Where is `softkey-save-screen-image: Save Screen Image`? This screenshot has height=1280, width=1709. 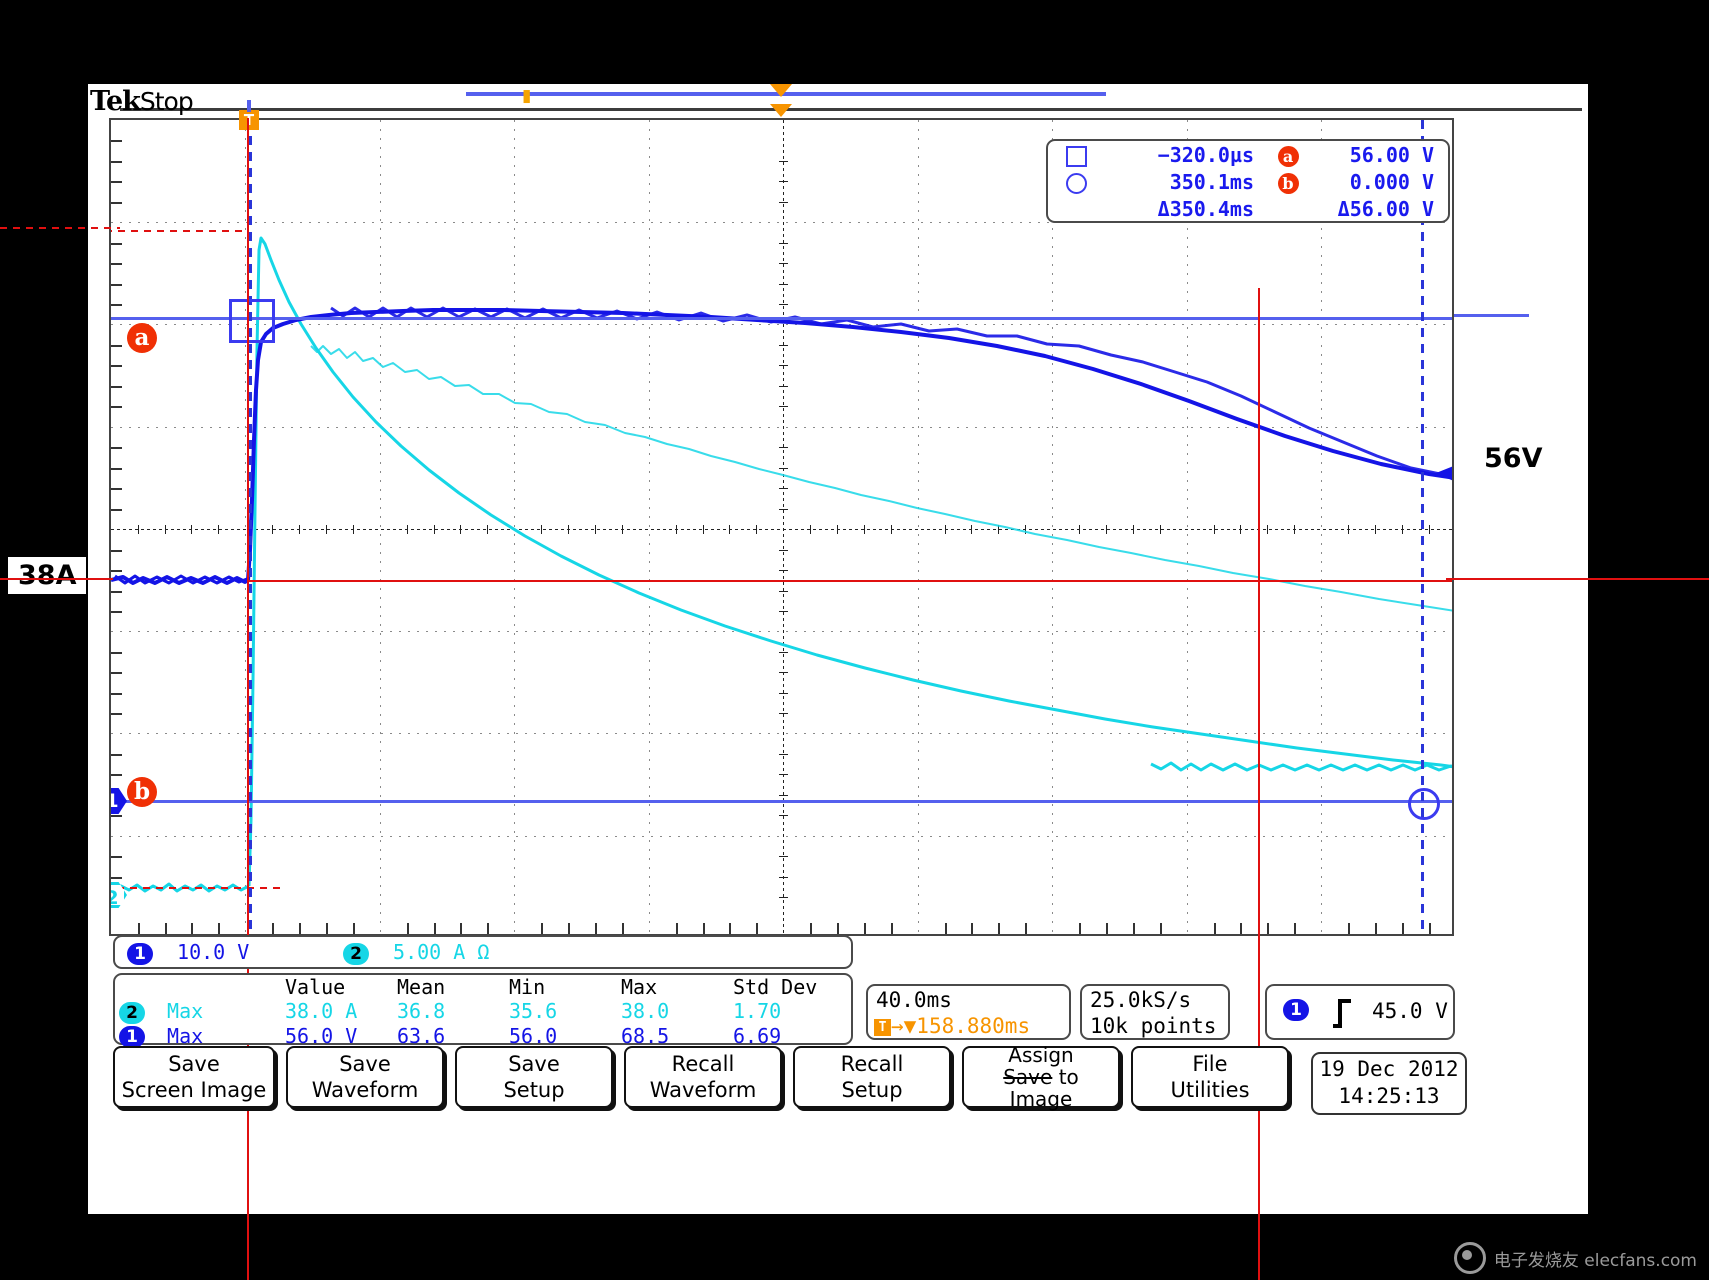
softkey-save-screen-image: Save Screen Image is located at coordinates (194, 1077).